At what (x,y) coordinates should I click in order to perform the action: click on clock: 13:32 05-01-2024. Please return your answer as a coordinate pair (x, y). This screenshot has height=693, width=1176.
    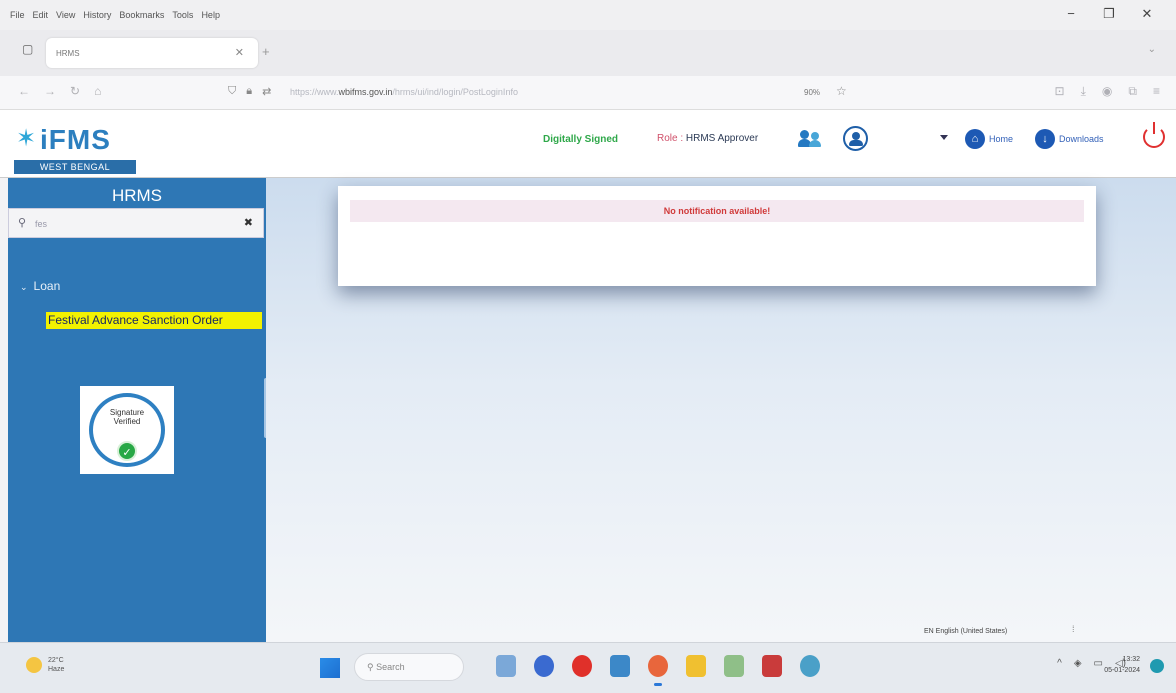
    Looking at the image, I should click on (1122, 665).